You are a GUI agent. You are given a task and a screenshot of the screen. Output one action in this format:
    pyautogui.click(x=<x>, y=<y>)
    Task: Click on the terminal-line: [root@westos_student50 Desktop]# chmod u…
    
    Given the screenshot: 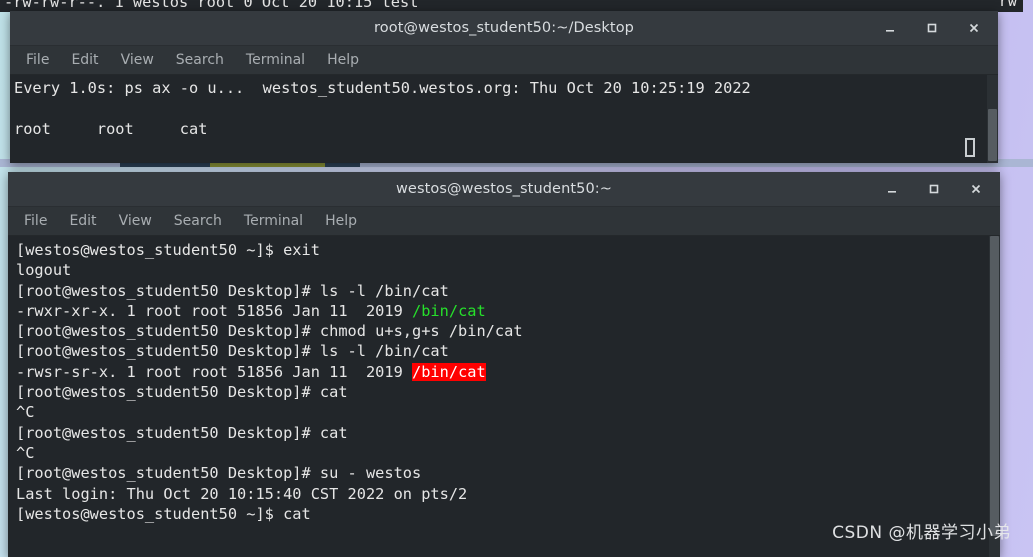 What is the action you would take?
    pyautogui.click(x=508, y=331)
    